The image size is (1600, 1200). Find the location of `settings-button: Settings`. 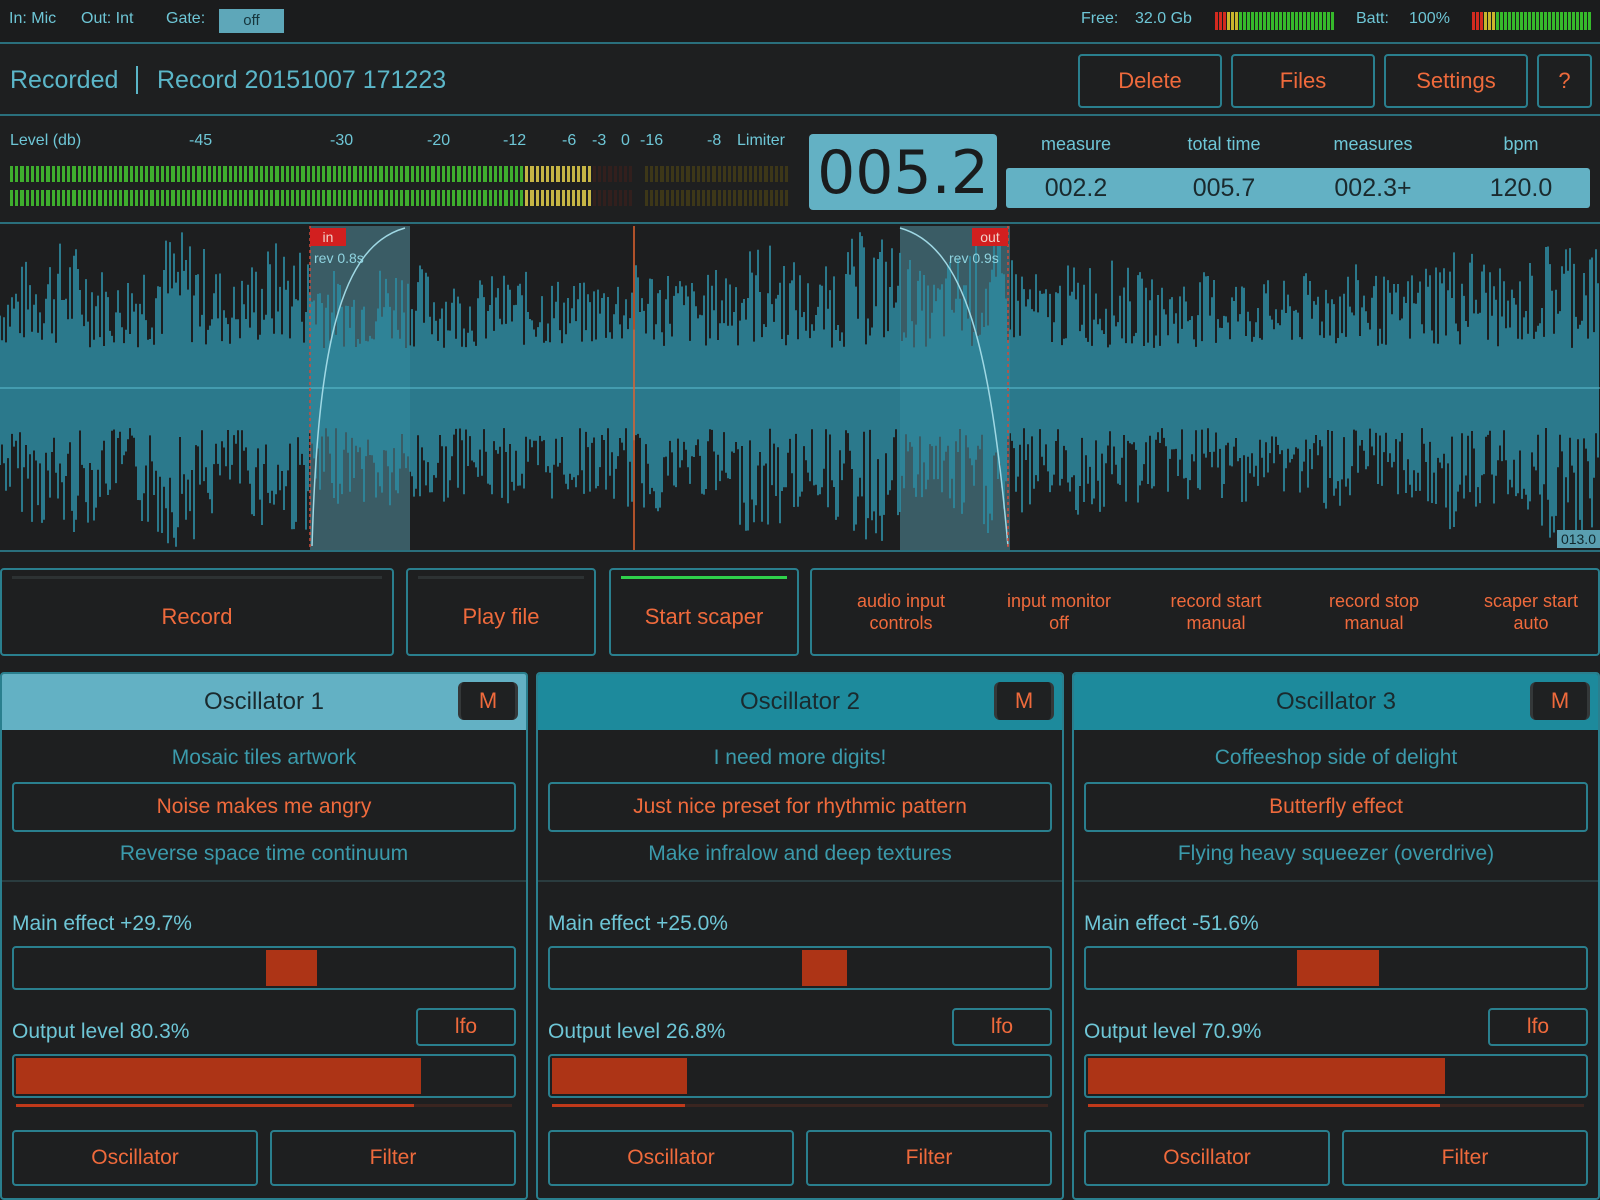

settings-button: Settings is located at coordinates (1456, 81).